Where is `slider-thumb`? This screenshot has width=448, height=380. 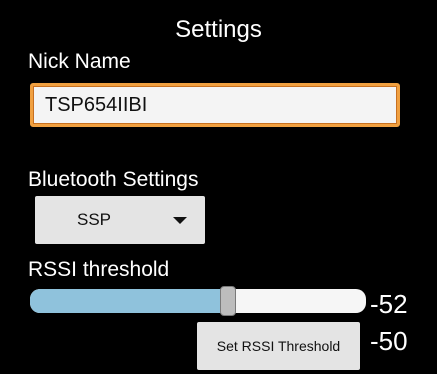 slider-thumb is located at coordinates (228, 301).